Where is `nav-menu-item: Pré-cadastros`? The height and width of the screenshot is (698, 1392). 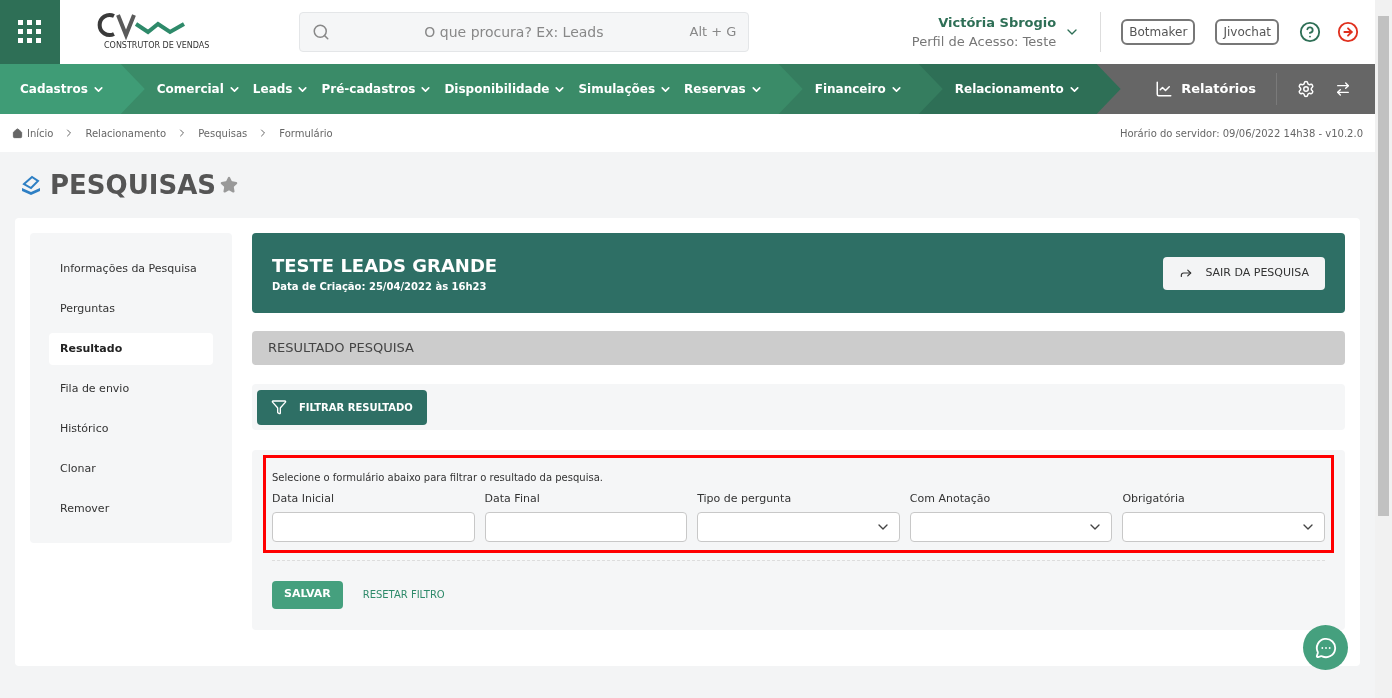 nav-menu-item: Pré-cadastros is located at coordinates (377, 89).